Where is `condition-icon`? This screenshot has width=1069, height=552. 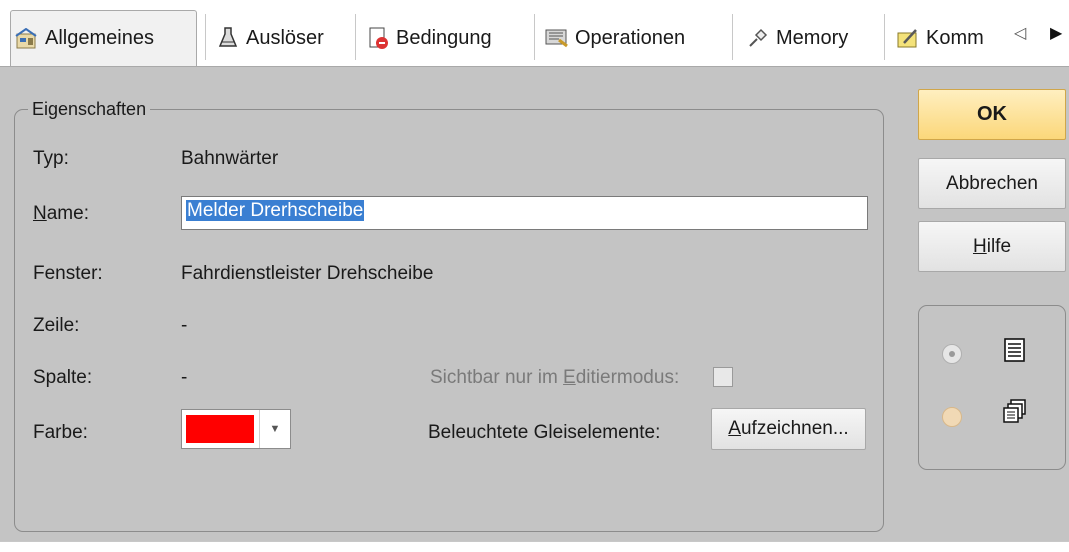
condition-icon is located at coordinates (378, 38).